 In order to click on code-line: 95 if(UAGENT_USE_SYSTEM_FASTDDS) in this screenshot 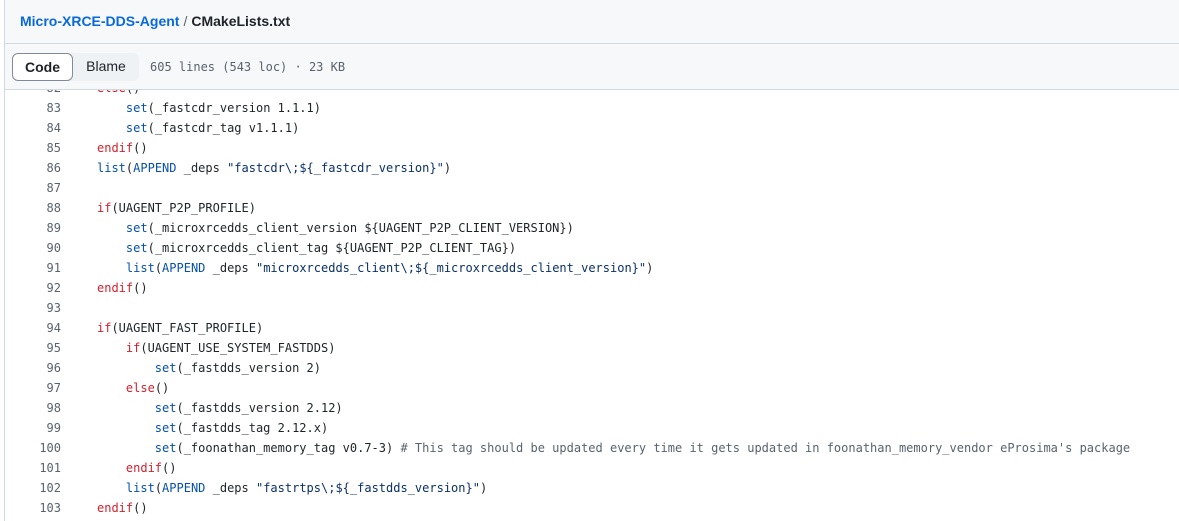, I will do `click(592, 348)`.